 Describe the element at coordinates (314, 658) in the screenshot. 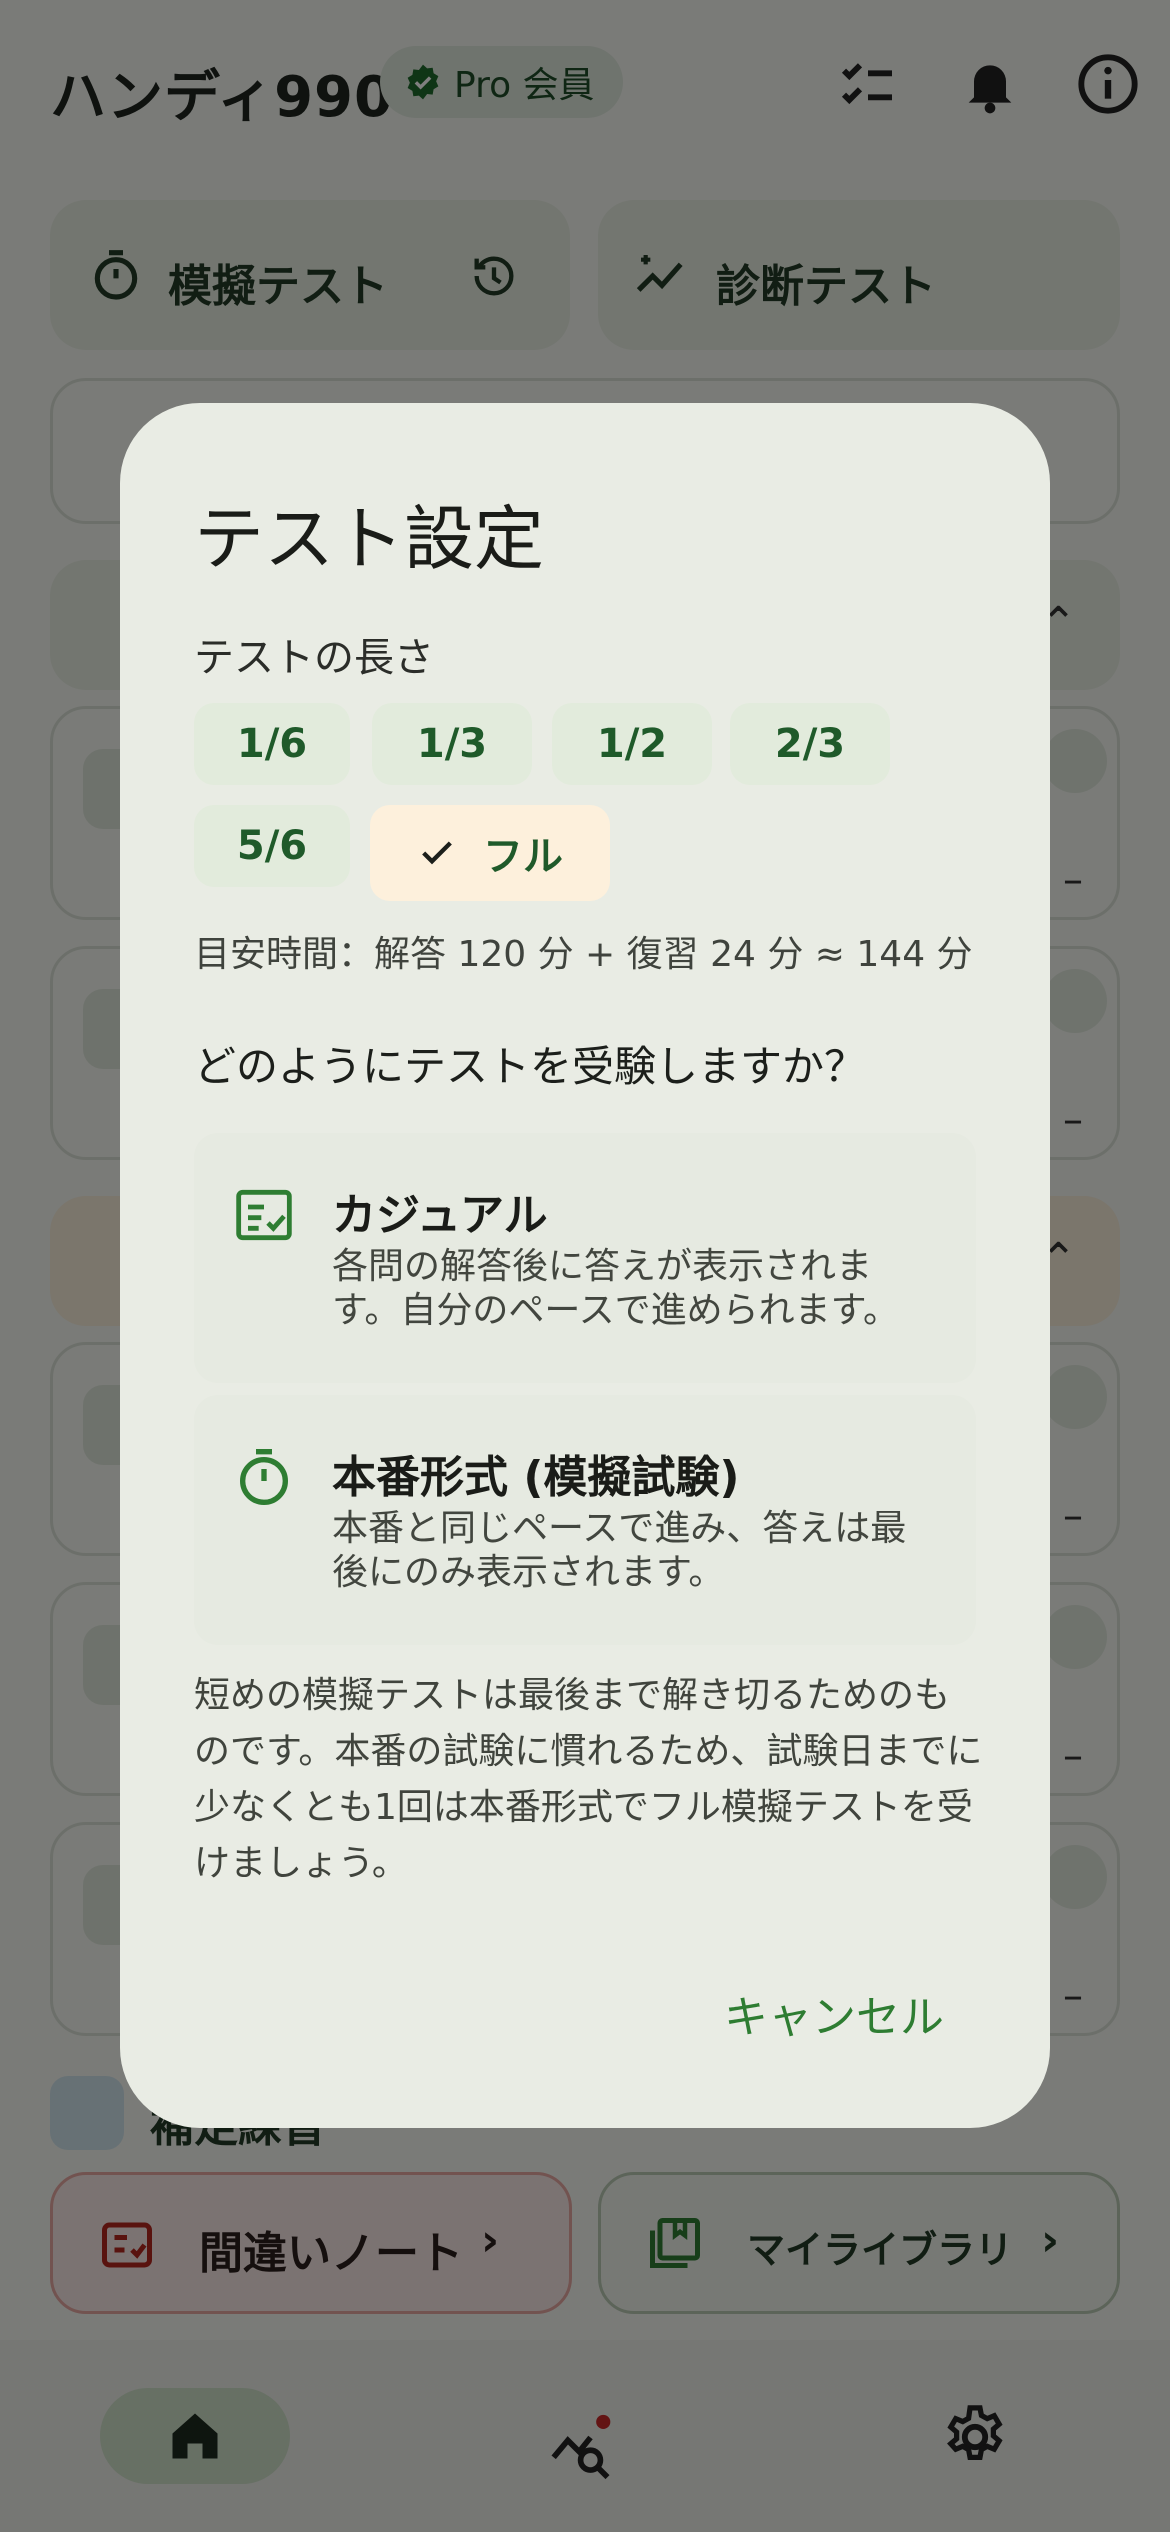

I see `test-length-label: テストの長さ` at that location.